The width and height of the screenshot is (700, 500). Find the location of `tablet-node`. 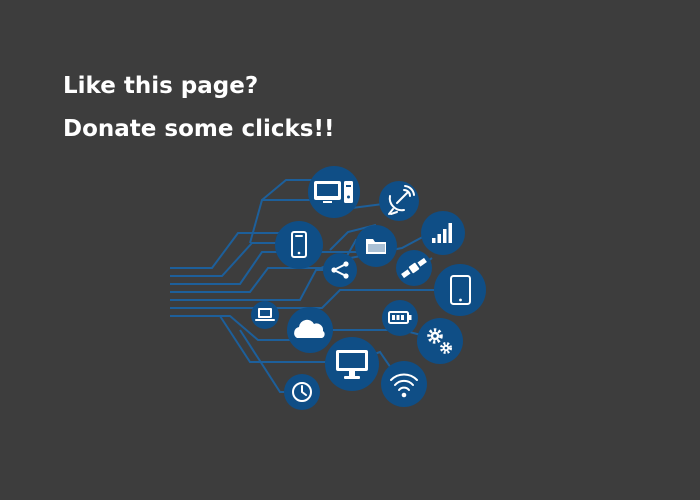

tablet-node is located at coordinates (460, 290).